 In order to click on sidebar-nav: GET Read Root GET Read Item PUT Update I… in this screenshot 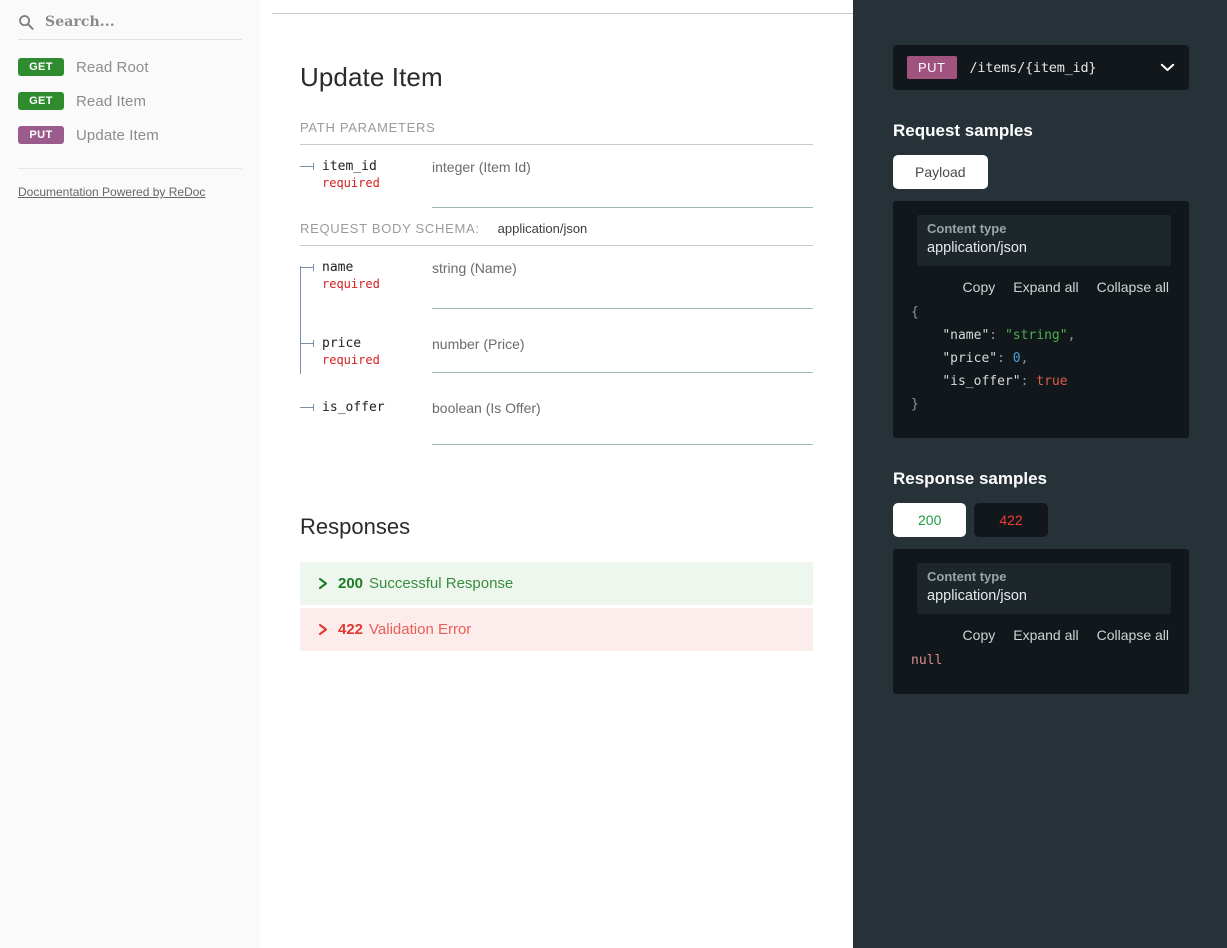, I will do `click(130, 101)`.